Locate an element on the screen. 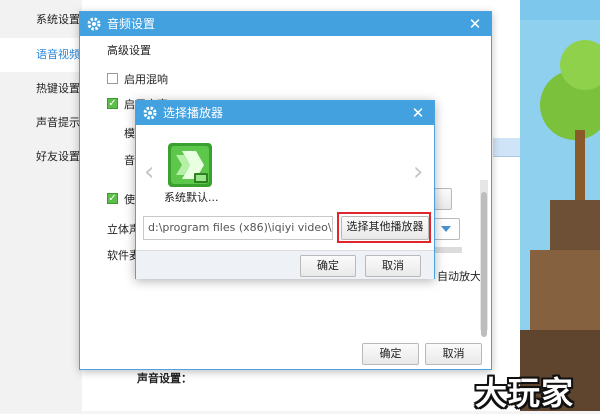  background-scene is located at coordinates (560, 205).